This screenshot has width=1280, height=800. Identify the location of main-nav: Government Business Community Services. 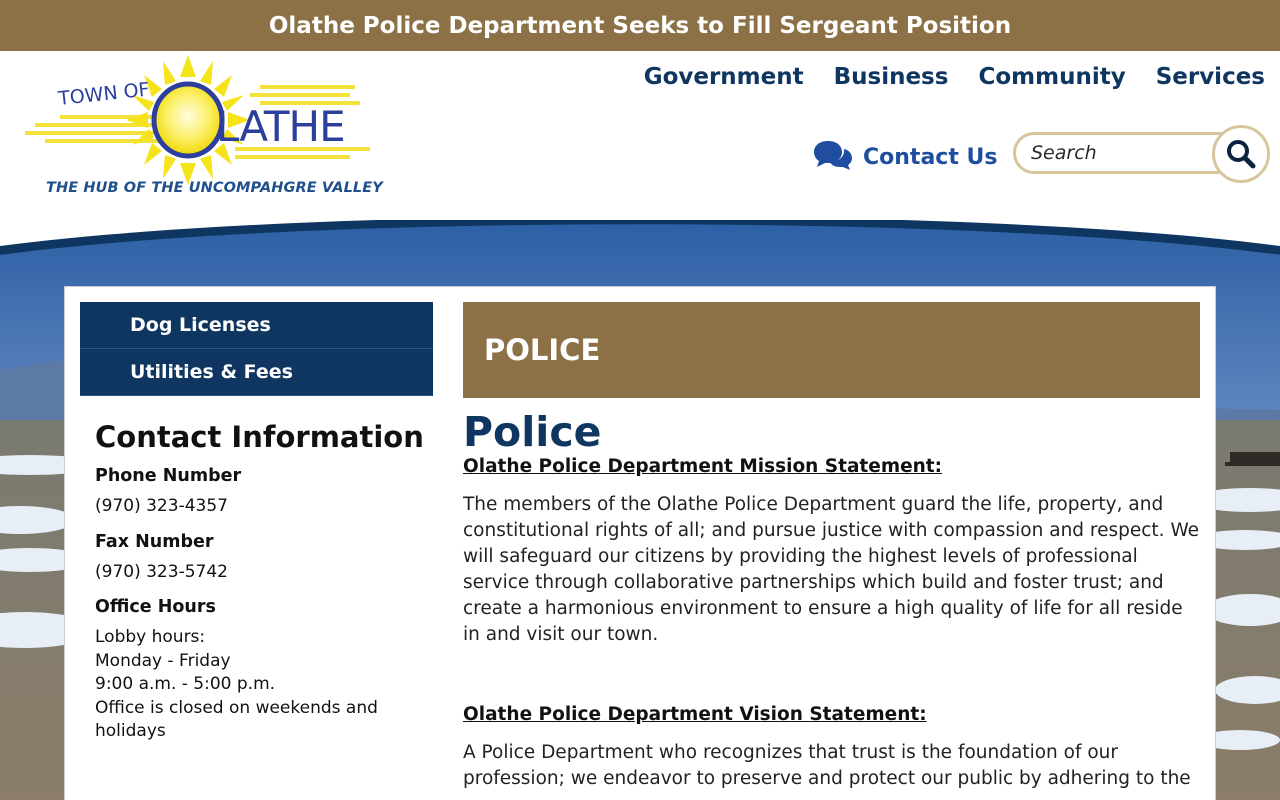
(954, 77).